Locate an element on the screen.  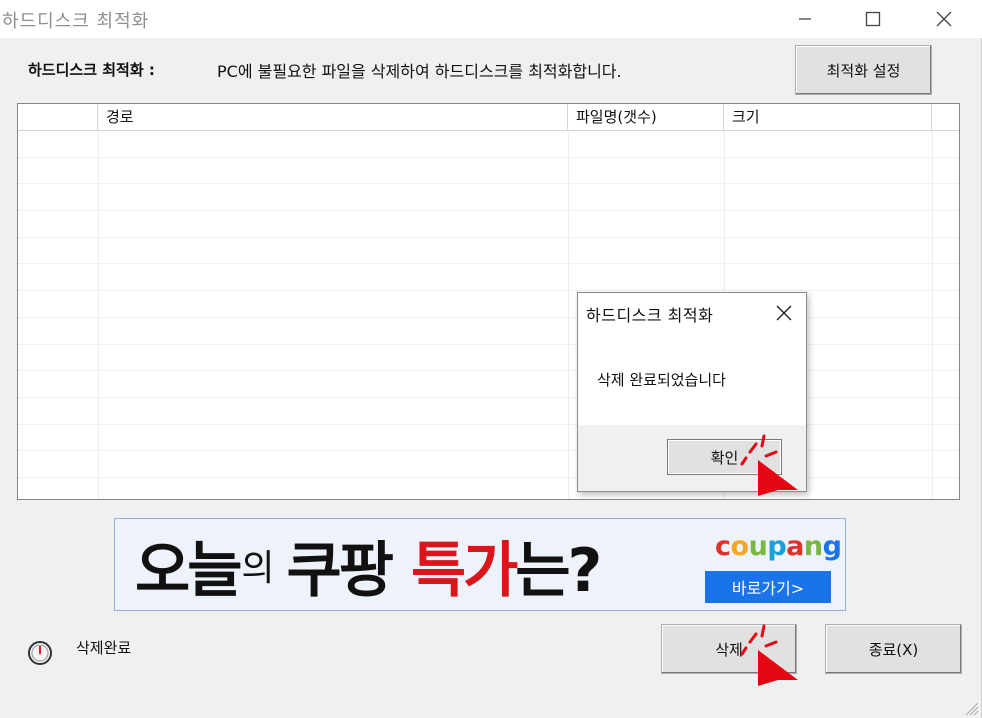
column-header-select is located at coordinates (58, 117).